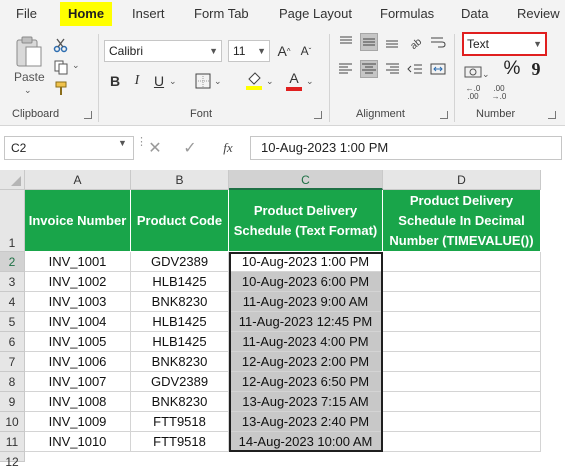 The width and height of the screenshot is (565, 472). I want to click on borders-icon, so click(203, 81).